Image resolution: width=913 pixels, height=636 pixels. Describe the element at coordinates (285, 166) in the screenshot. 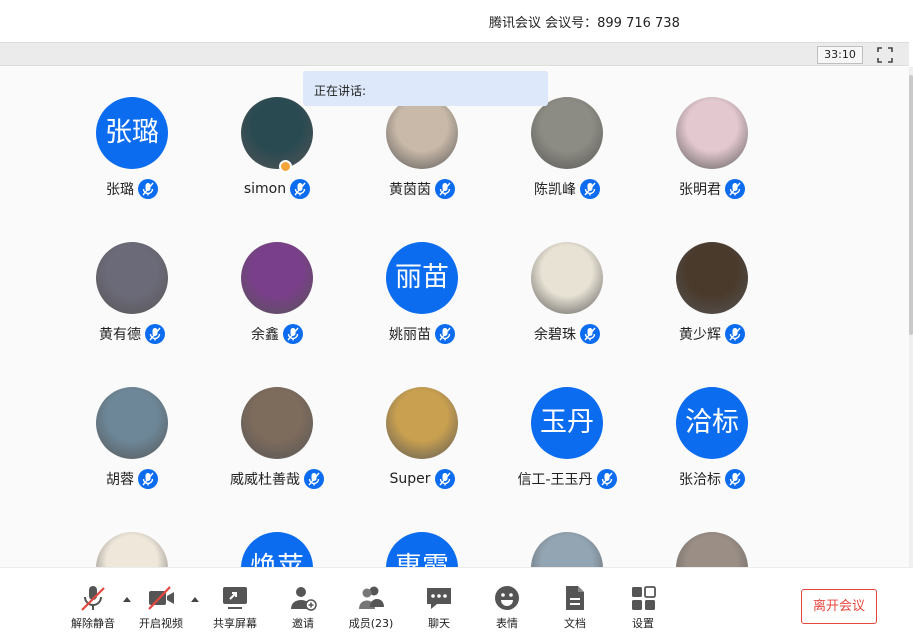

I see `host-badge-icon` at that location.